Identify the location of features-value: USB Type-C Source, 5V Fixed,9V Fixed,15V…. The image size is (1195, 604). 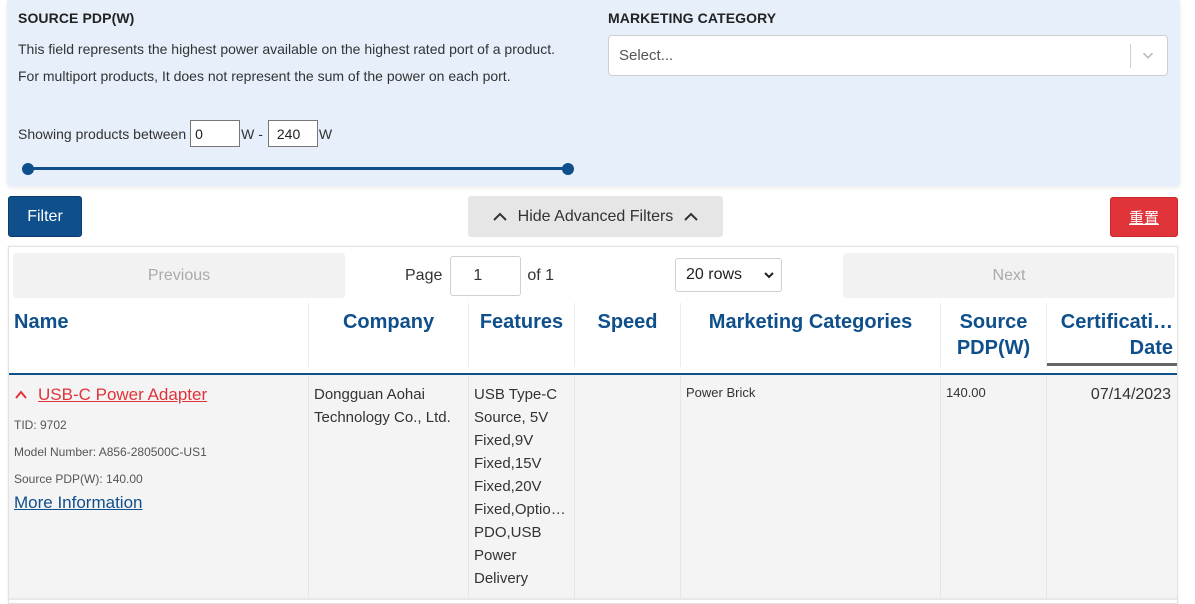
(520, 486).